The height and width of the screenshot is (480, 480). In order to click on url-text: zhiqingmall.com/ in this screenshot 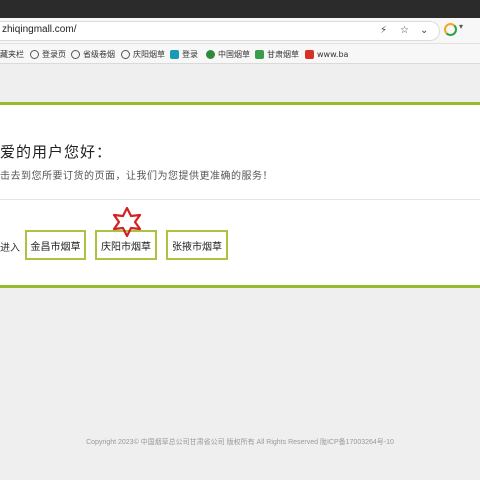, I will do `click(39, 29)`.